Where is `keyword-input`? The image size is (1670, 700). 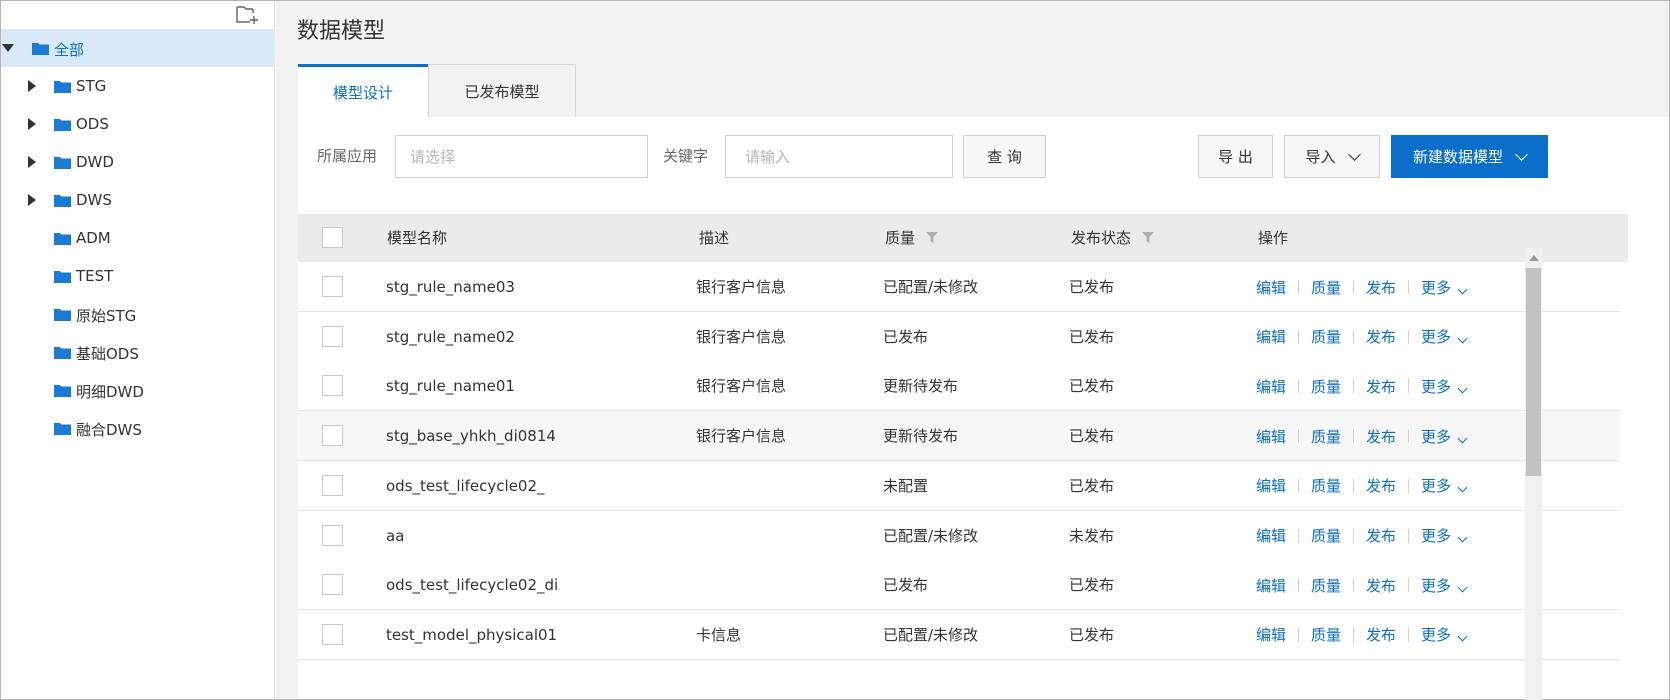 keyword-input is located at coordinates (839, 156).